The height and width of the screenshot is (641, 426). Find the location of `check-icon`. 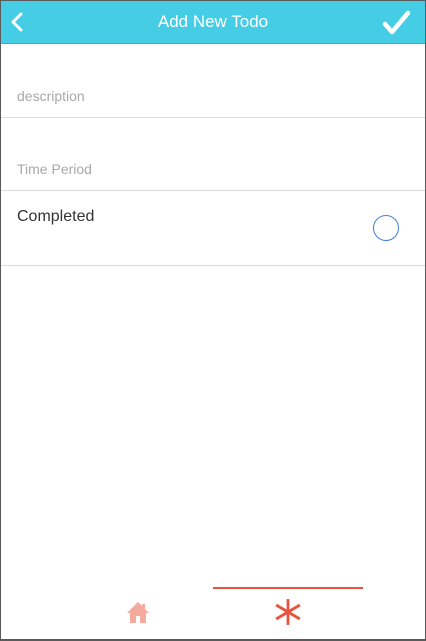

check-icon is located at coordinates (396, 22).